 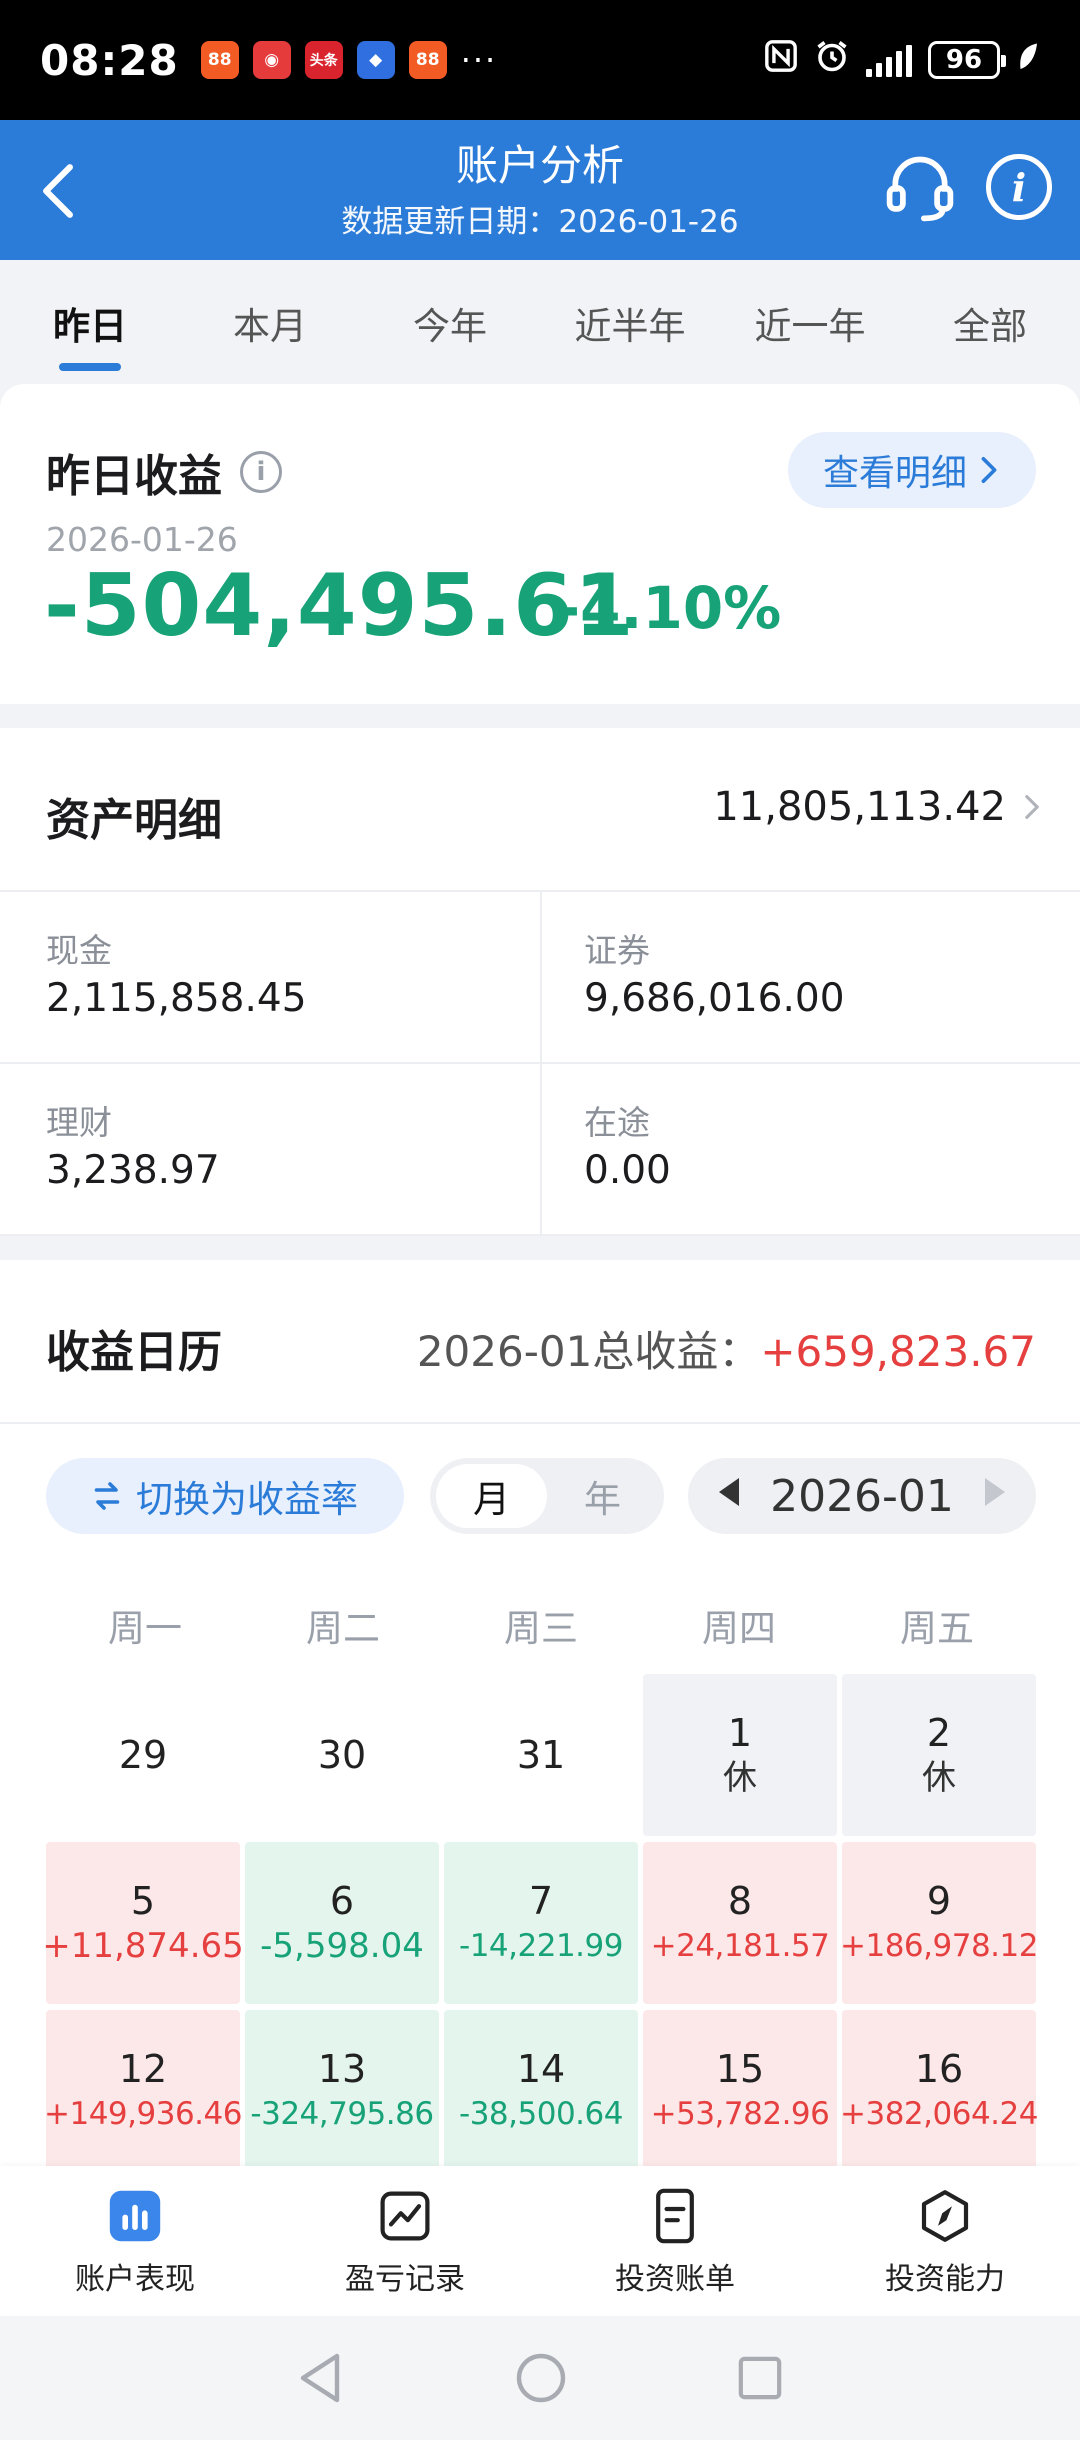 I want to click on day-number: 13, so click(x=342, y=2069).